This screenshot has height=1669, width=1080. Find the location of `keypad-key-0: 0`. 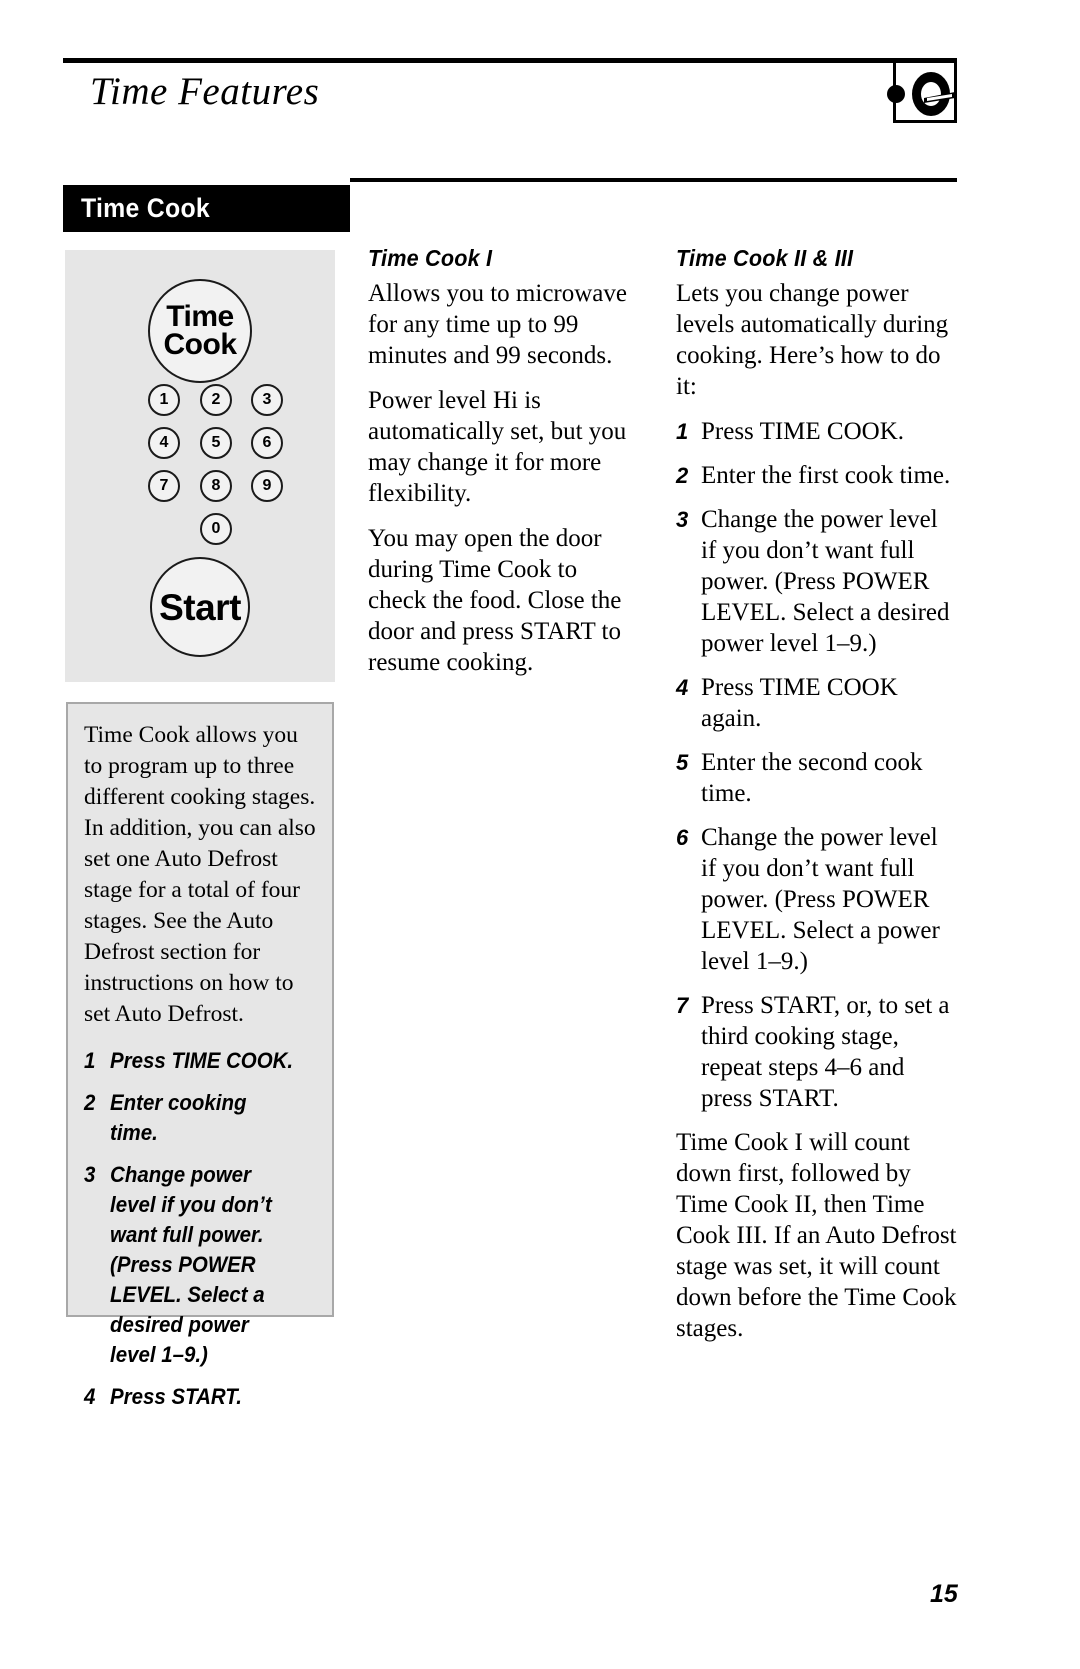

keypad-key-0: 0 is located at coordinates (216, 529).